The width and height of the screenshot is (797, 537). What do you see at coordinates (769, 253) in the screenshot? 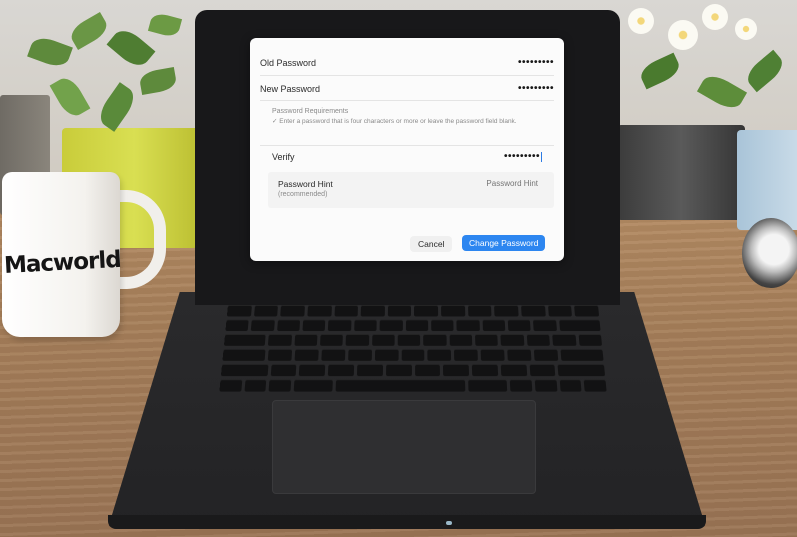
I see `geode-decoration` at bounding box center [769, 253].